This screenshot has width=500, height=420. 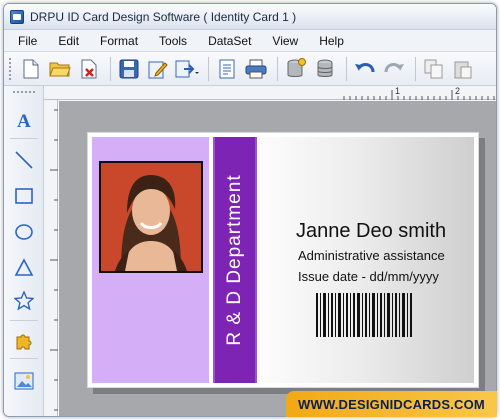 I want to click on horizontal-ruler: 1 2, so click(x=270, y=93).